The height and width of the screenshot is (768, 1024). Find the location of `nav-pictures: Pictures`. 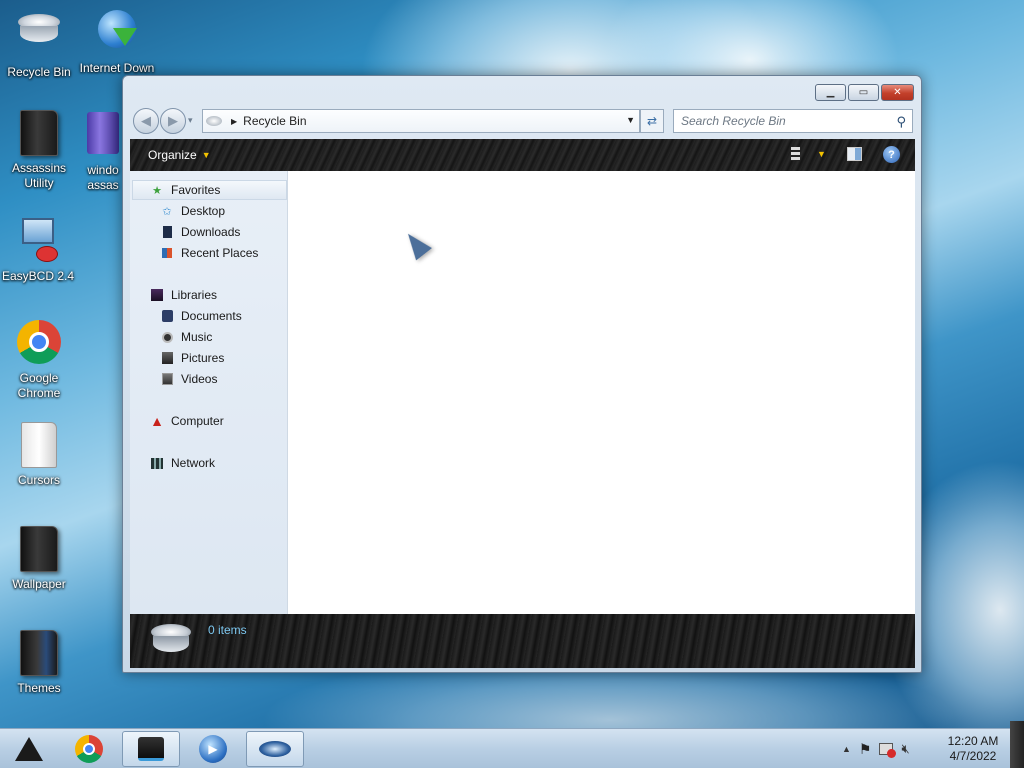

nav-pictures: Pictures is located at coordinates (192, 358).